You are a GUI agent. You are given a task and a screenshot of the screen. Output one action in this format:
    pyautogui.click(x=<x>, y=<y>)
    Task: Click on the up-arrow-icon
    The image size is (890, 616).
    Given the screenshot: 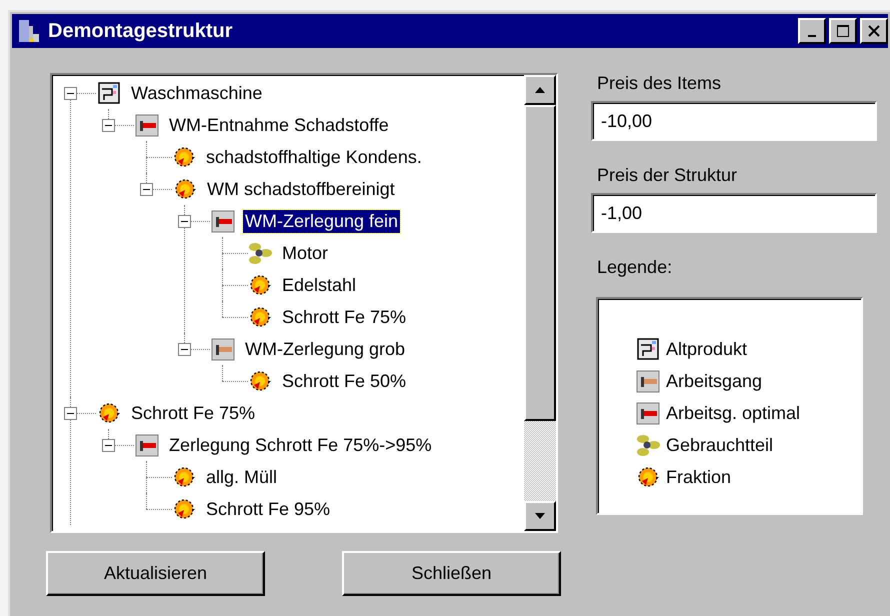 What is the action you would take?
    pyautogui.click(x=540, y=90)
    